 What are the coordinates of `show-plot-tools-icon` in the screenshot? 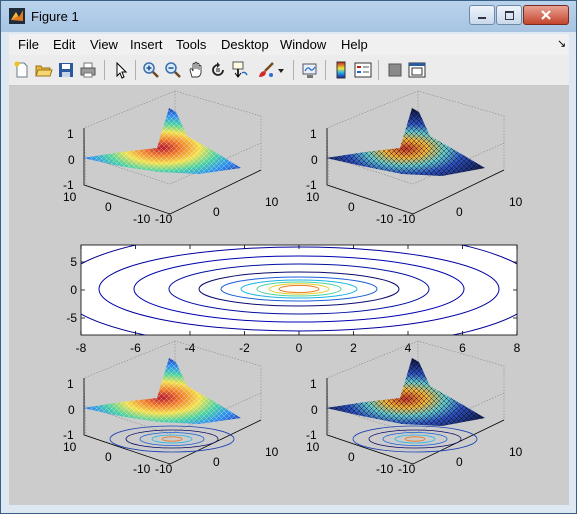 It's located at (417, 70).